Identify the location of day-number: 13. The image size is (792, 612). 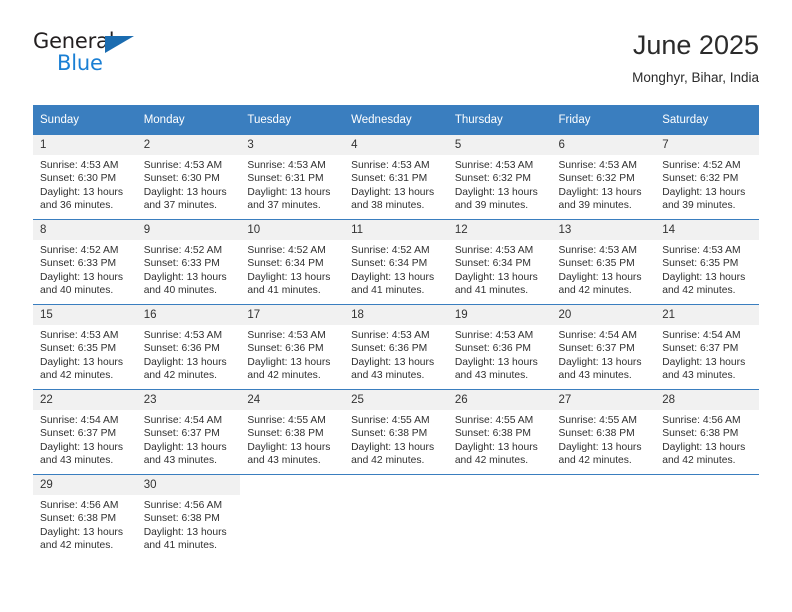
(603, 230).